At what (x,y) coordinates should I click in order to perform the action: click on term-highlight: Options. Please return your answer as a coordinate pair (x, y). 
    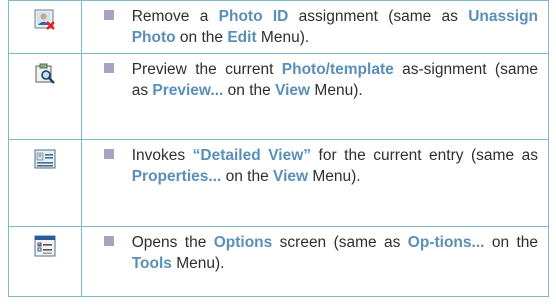
    Looking at the image, I should click on (243, 242).